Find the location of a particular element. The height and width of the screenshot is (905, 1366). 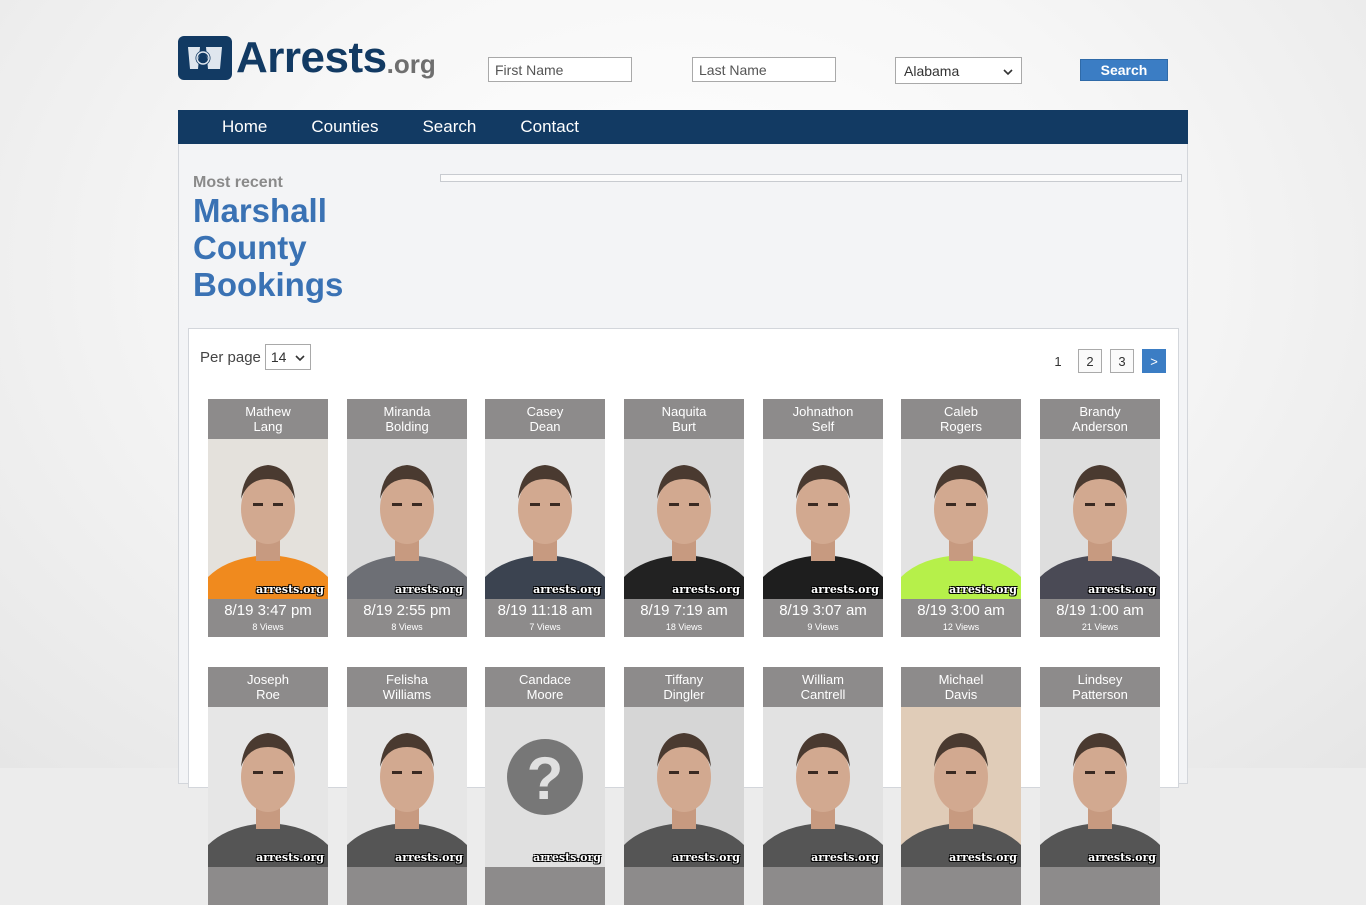

booking-name: Brandy Anderson is located at coordinates (1100, 419).